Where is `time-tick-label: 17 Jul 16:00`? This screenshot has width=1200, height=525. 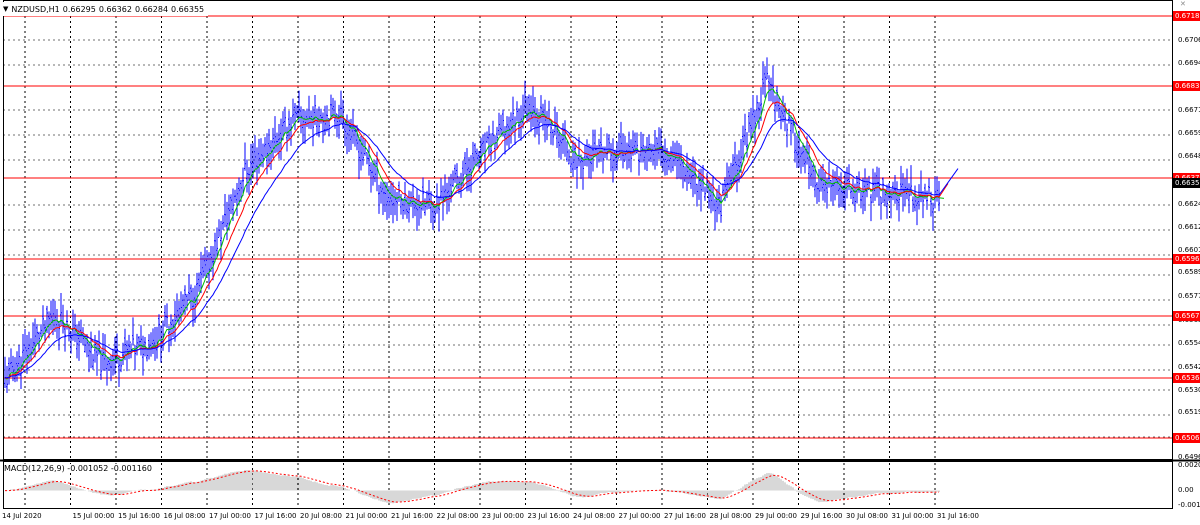 time-tick-label: 17 Jul 16:00 is located at coordinates (275, 516).